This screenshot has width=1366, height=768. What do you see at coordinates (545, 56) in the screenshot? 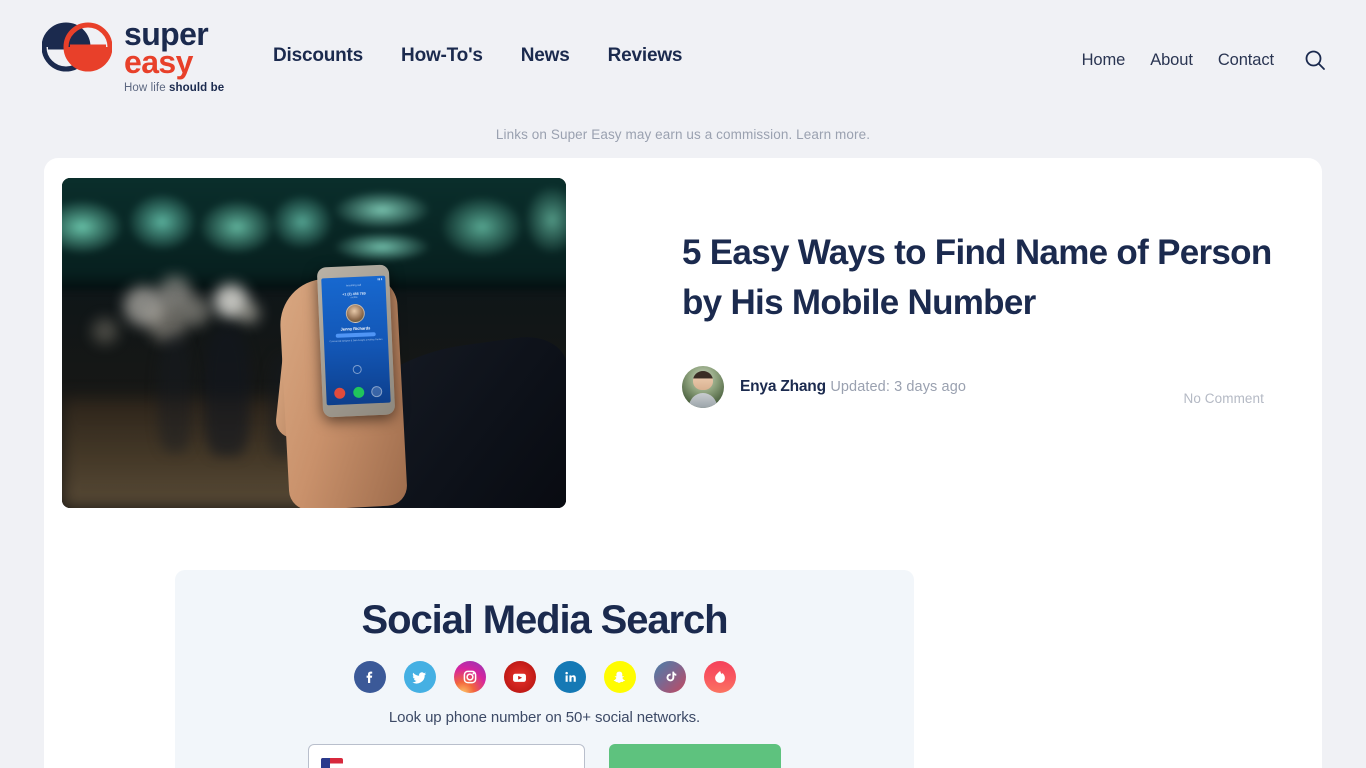
I see `nav-item-news: News` at bounding box center [545, 56].